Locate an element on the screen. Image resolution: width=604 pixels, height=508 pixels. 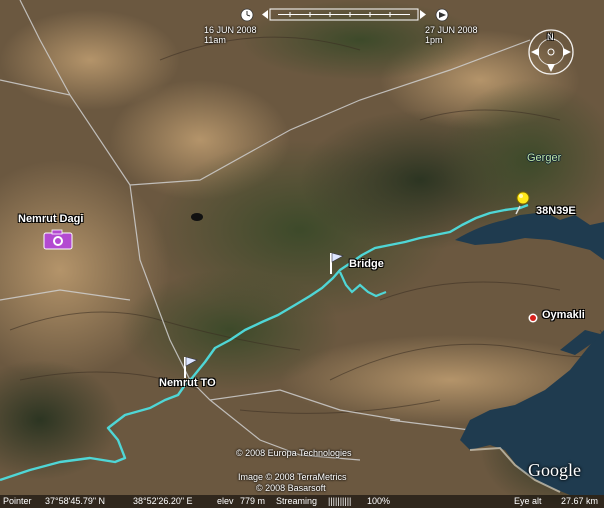
time-start-date: 16 JUN 2008 is located at coordinates (230, 30).